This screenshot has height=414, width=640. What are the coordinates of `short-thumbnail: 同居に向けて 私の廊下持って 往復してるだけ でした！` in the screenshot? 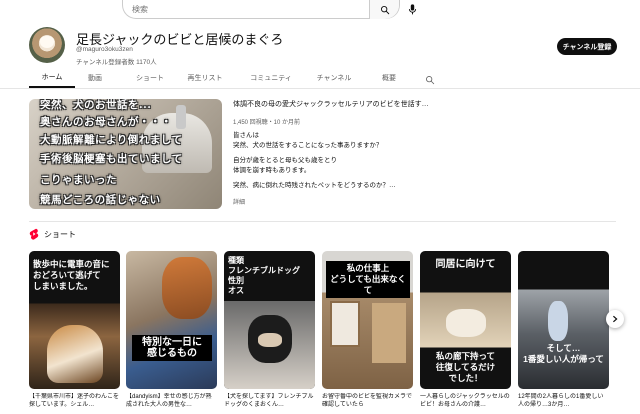 It's located at (465, 320).